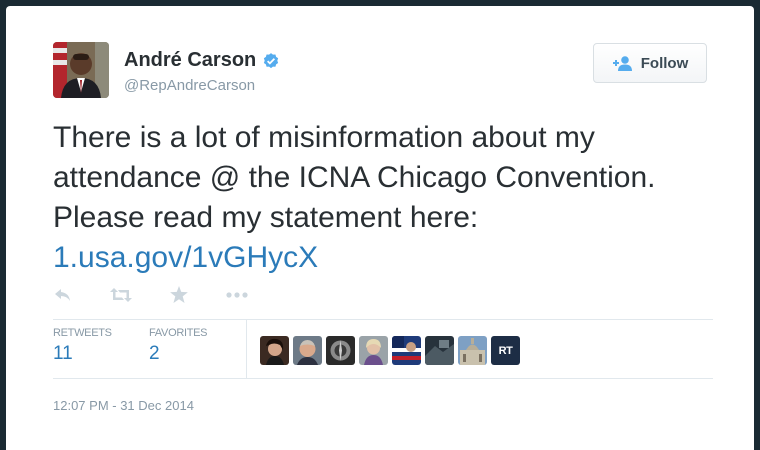 The image size is (760, 450). Describe the element at coordinates (63, 295) in the screenshot. I see `reply-icon` at that location.